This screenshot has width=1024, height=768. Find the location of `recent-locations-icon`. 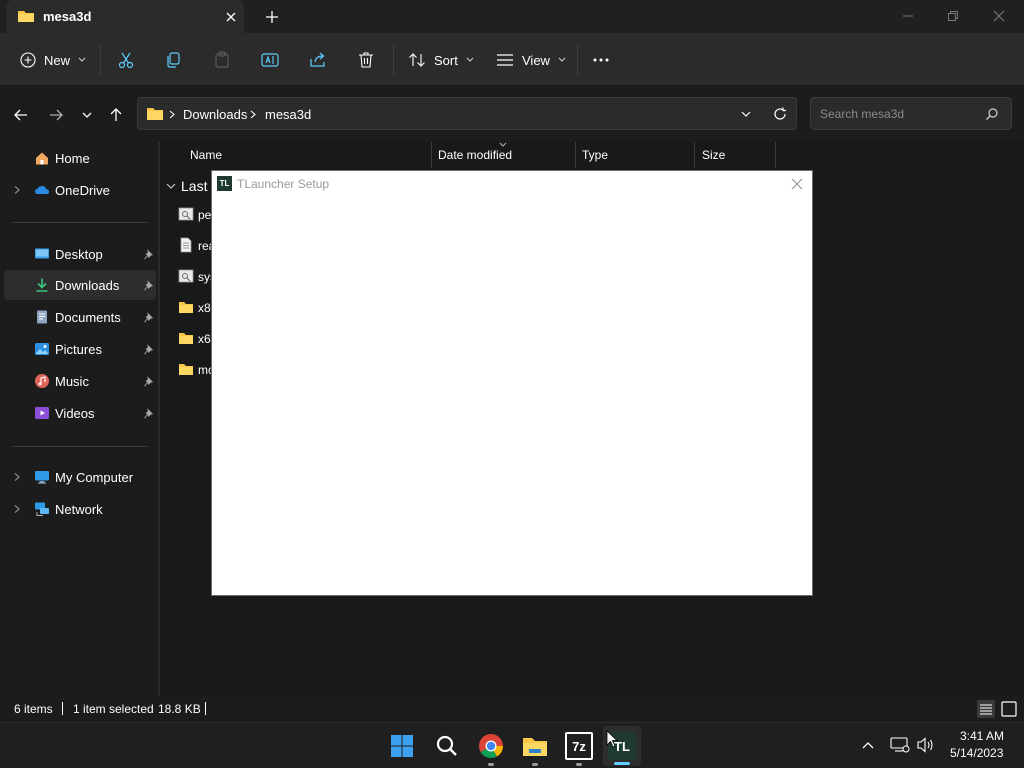

recent-locations-icon is located at coordinates (87, 115).